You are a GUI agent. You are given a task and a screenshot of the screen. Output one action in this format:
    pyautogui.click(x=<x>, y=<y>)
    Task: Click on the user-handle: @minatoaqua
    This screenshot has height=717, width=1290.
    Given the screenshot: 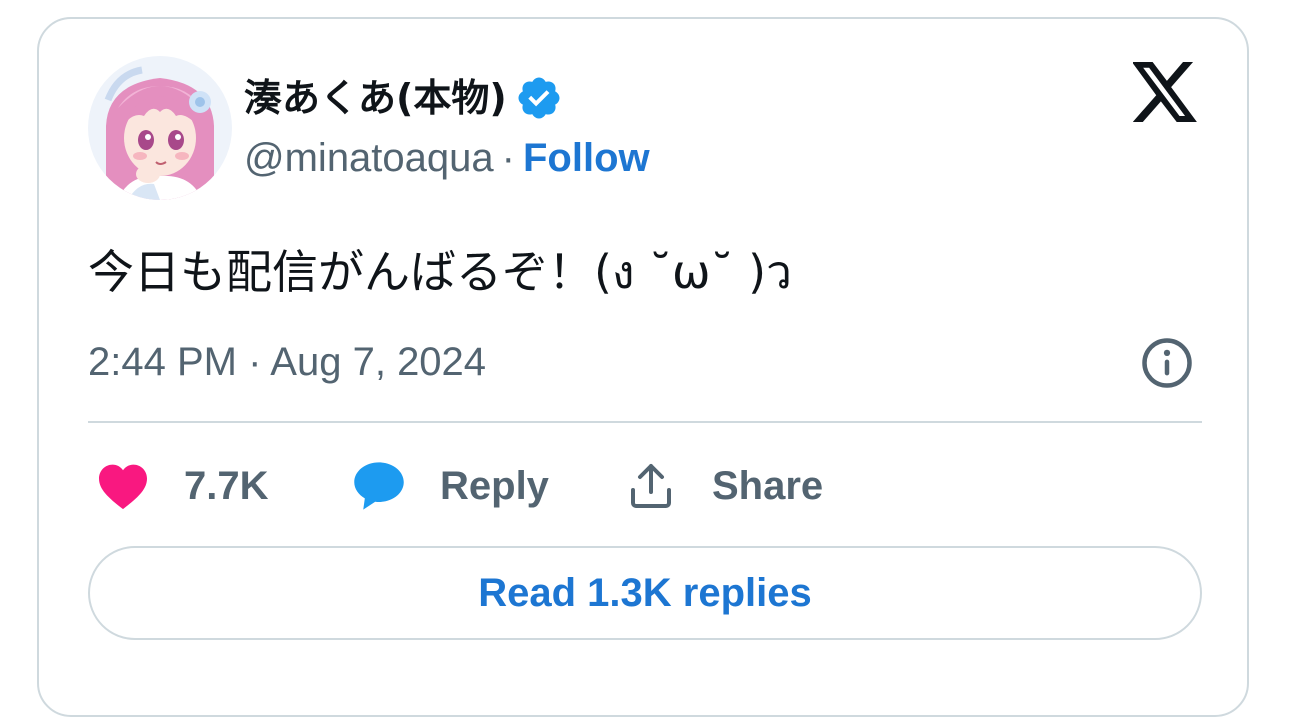 What is the action you would take?
    pyautogui.click(x=369, y=158)
    